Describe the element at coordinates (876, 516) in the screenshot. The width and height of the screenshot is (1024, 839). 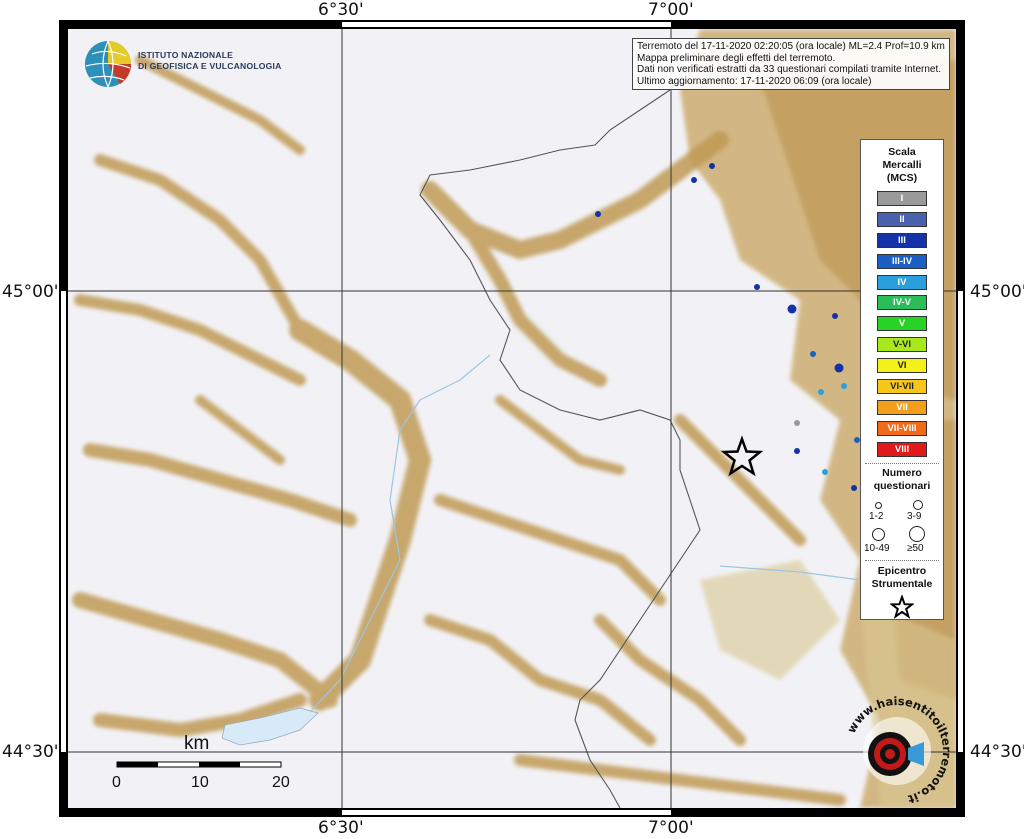
I see `size-label-1-2: 1-2` at that location.